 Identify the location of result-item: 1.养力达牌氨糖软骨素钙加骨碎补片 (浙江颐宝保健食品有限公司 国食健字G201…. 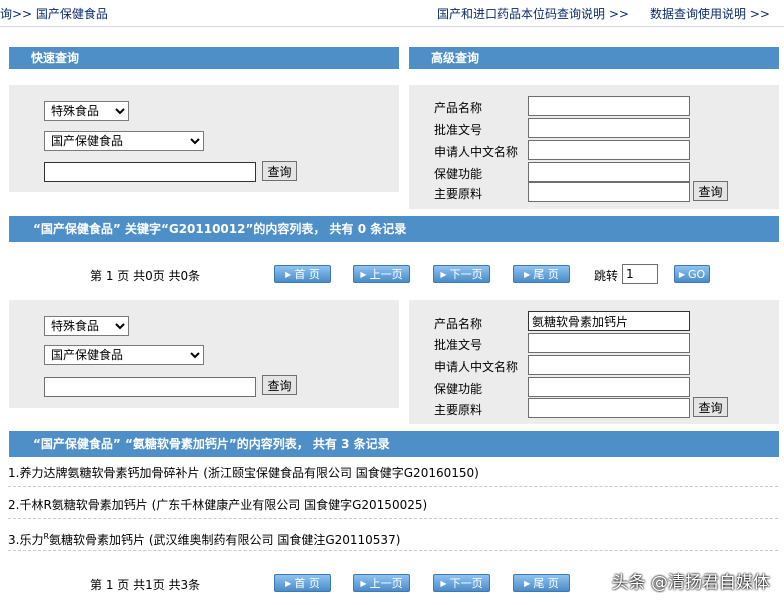
(393, 473).